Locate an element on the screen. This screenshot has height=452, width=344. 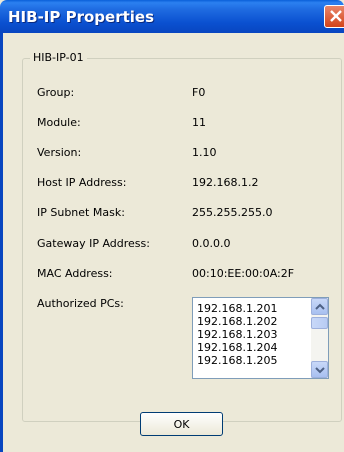
scroll-up-button is located at coordinates (319, 306).